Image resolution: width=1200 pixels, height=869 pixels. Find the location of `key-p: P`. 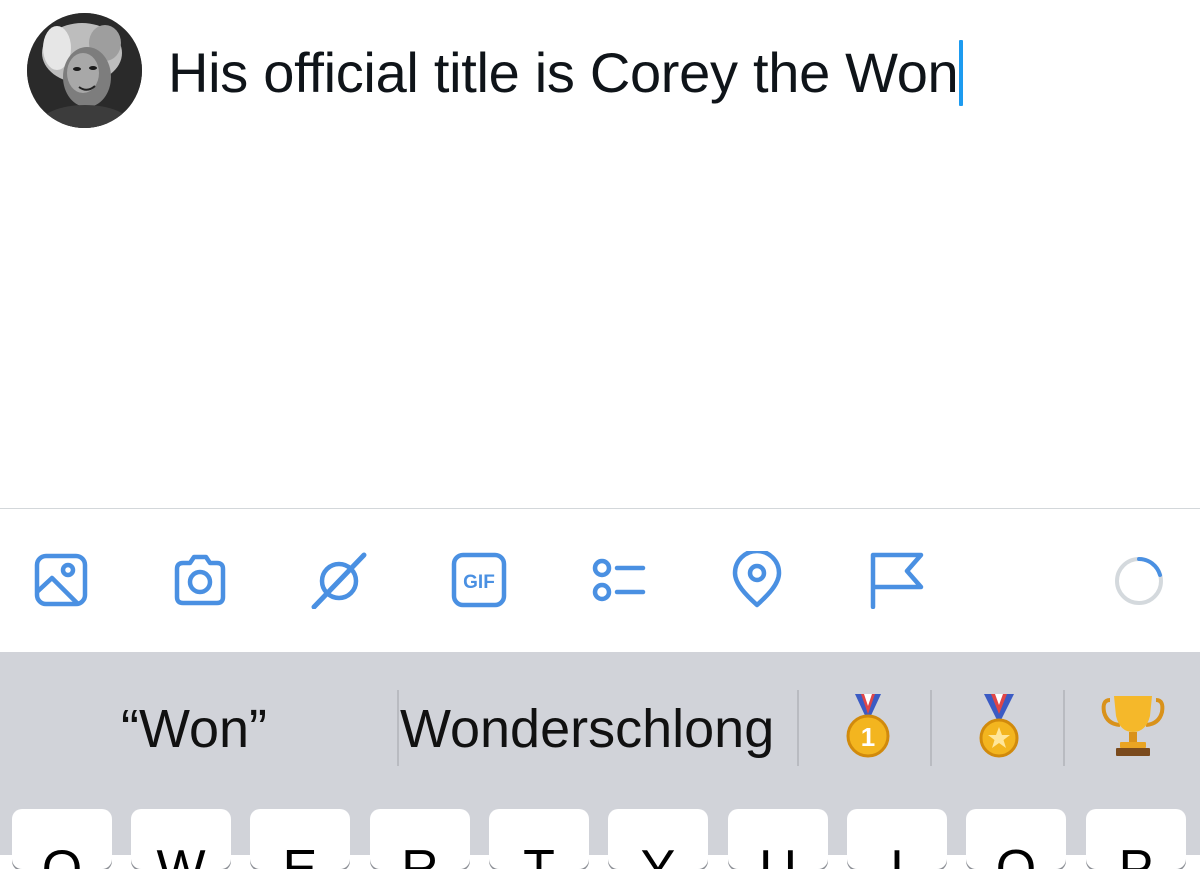

key-p: P is located at coordinates (1136, 839).